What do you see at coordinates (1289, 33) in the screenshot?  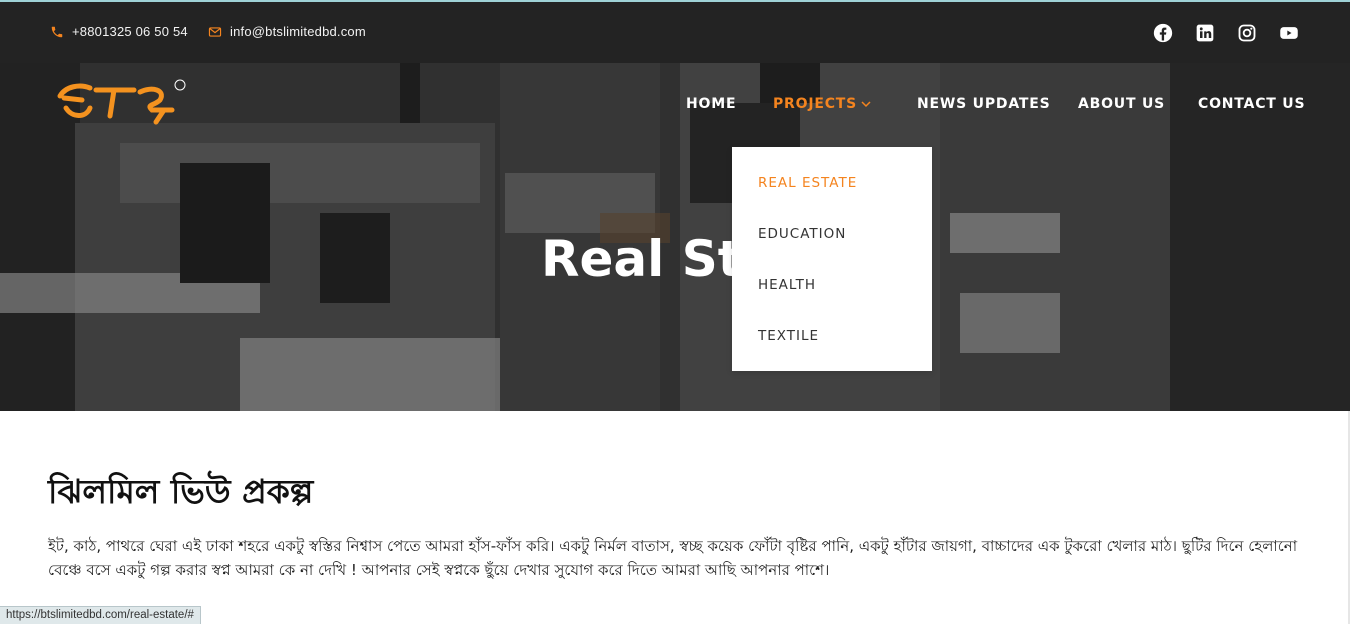 I see `youtube-icon` at bounding box center [1289, 33].